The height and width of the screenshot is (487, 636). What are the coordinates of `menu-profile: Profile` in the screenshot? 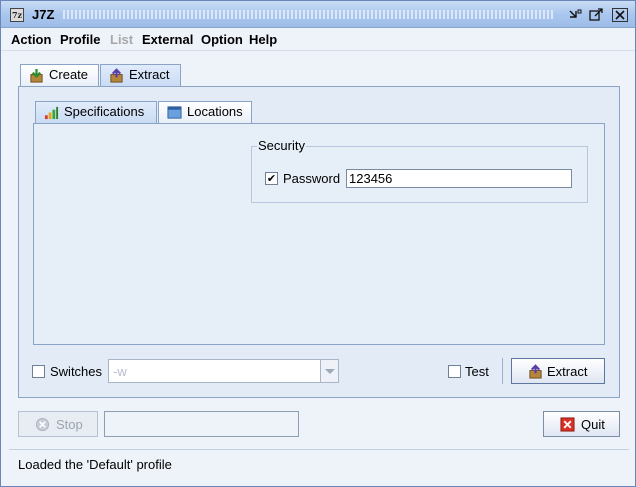 It's located at (80, 39).